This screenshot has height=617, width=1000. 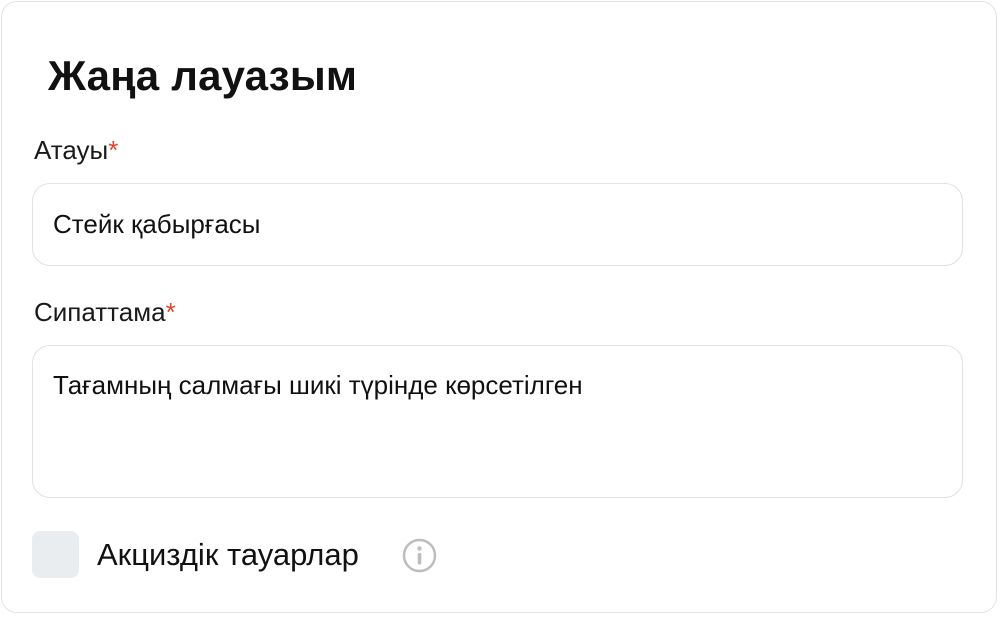 I want to click on name-input, so click(x=497, y=224).